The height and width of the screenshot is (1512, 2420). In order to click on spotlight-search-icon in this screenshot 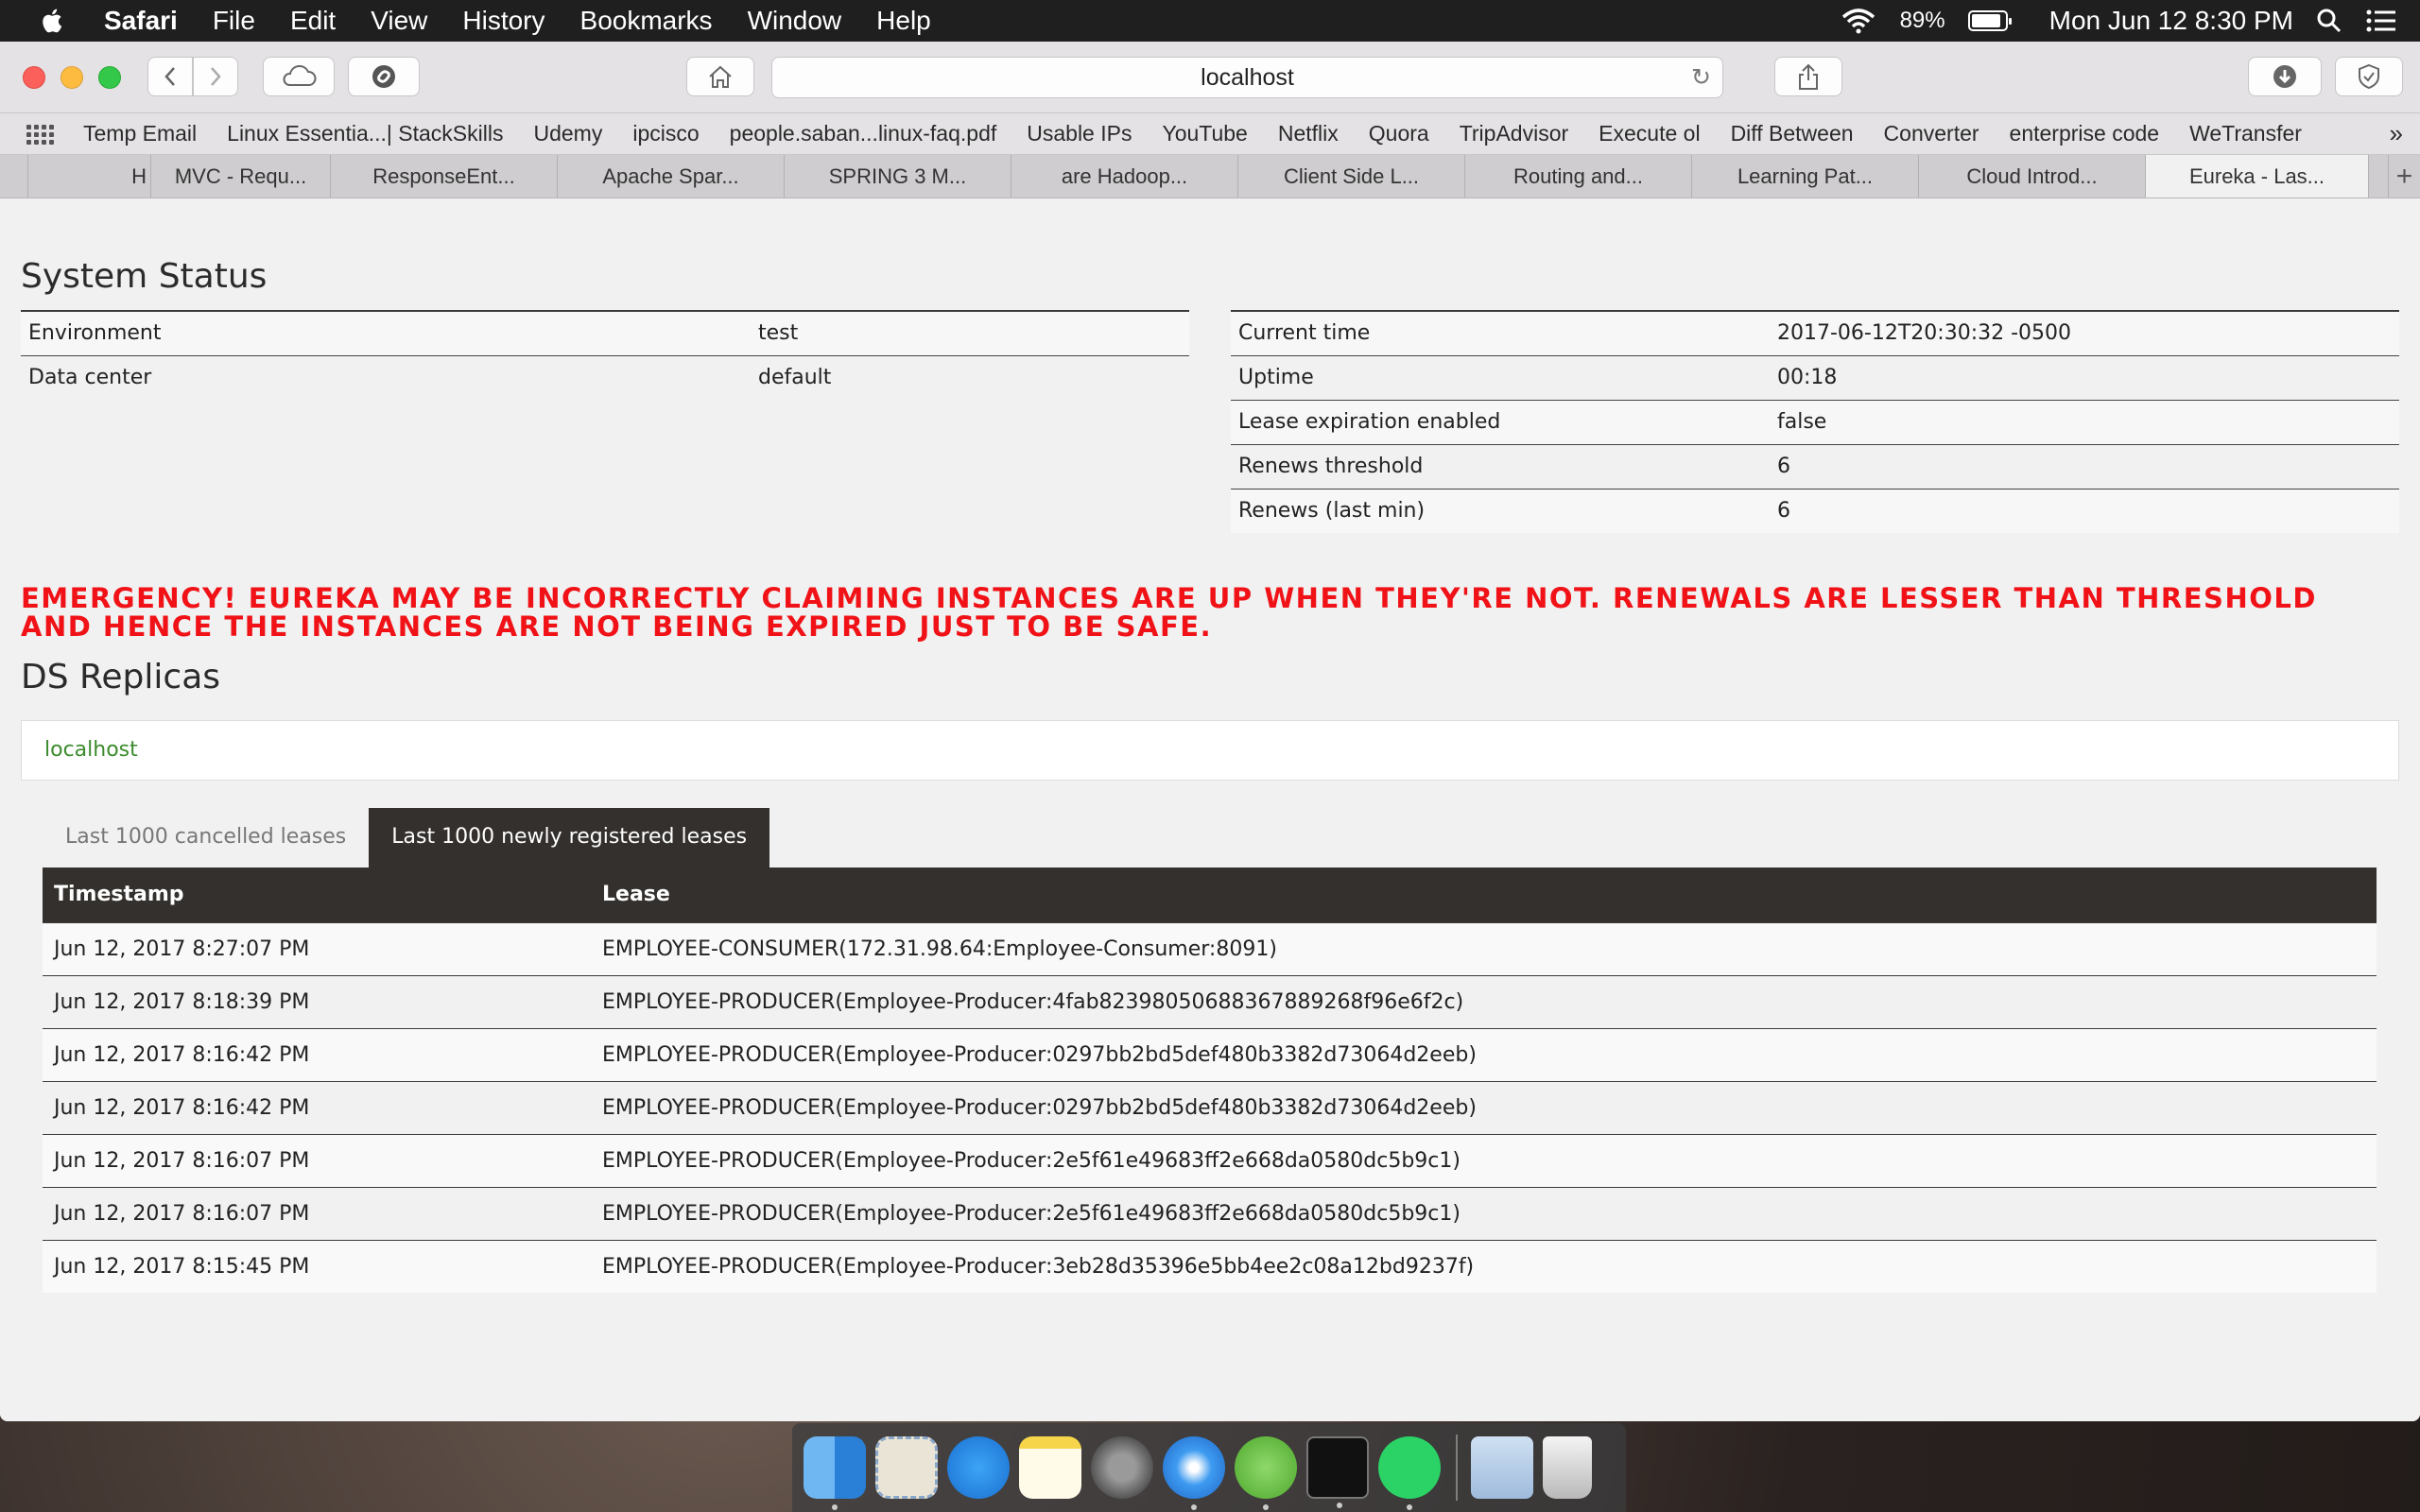, I will do `click(2329, 21)`.